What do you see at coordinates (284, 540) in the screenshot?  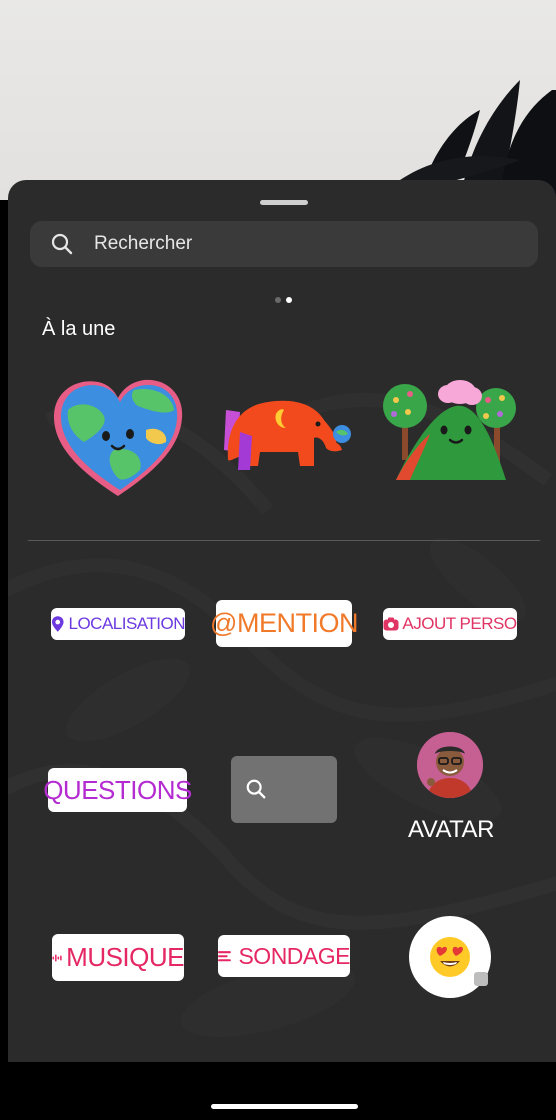 I see `section-divider` at bounding box center [284, 540].